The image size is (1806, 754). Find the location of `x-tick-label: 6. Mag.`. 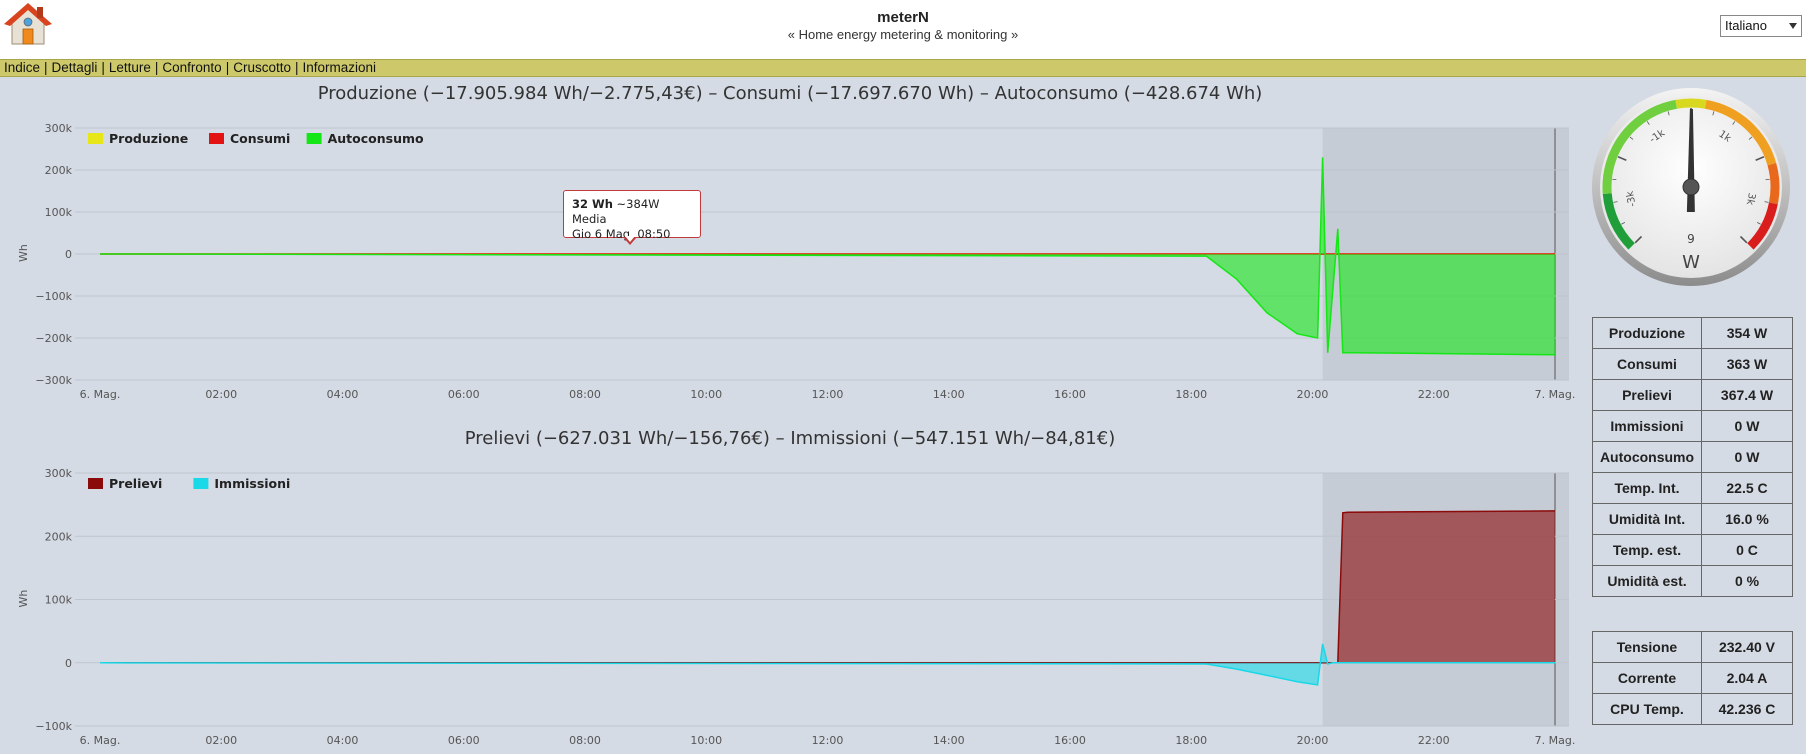

x-tick-label: 6. Mag. is located at coordinates (100, 740).